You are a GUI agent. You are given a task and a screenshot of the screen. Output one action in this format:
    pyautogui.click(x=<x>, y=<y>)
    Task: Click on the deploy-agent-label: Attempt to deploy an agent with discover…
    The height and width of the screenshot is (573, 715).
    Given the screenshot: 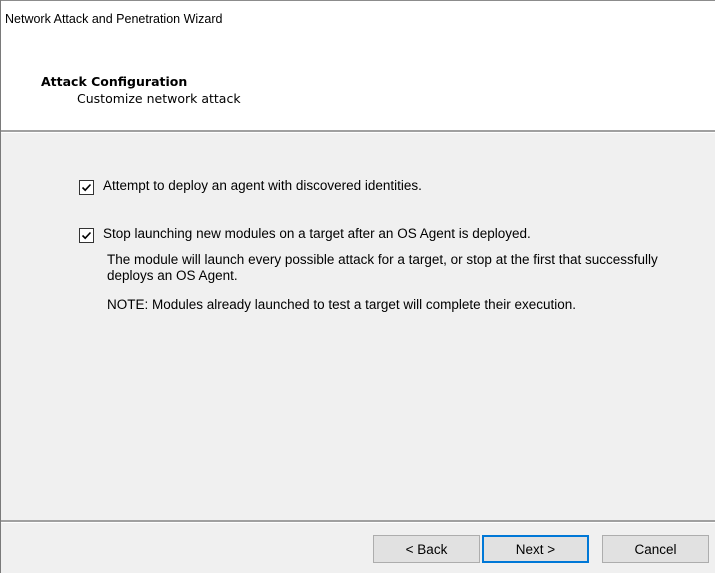 What is the action you would take?
    pyautogui.click(x=262, y=185)
    